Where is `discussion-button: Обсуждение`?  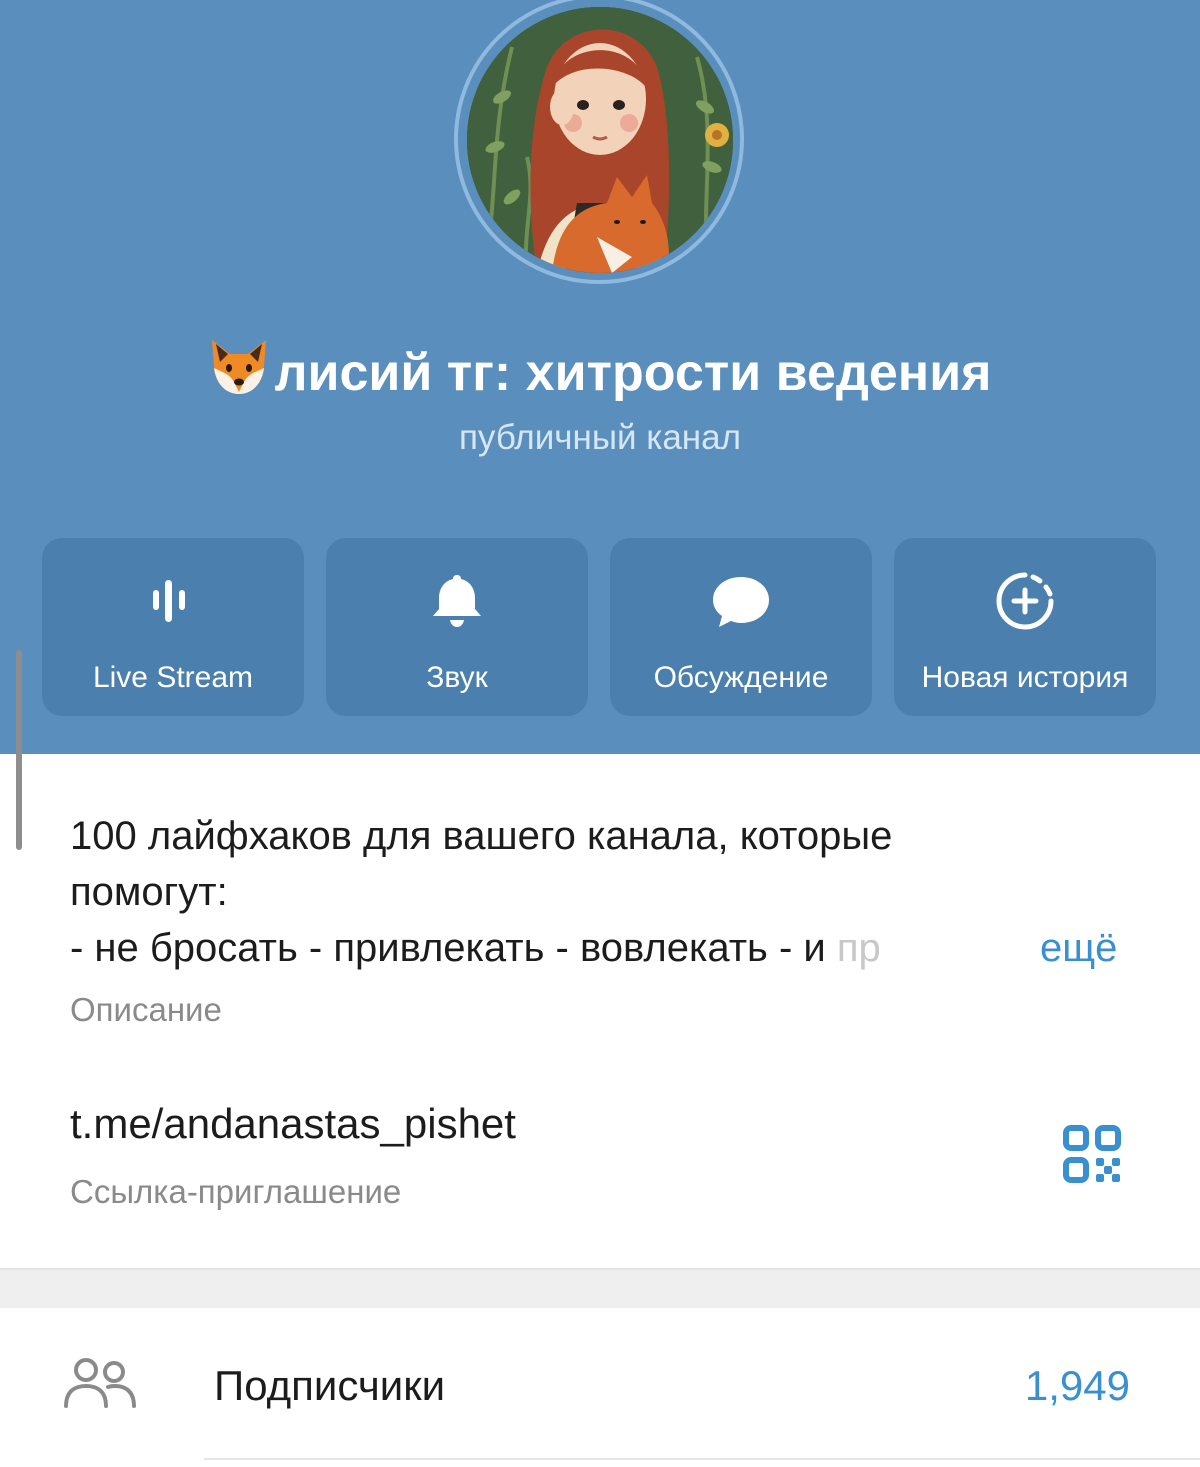 discussion-button: Обсуждение is located at coordinates (741, 627).